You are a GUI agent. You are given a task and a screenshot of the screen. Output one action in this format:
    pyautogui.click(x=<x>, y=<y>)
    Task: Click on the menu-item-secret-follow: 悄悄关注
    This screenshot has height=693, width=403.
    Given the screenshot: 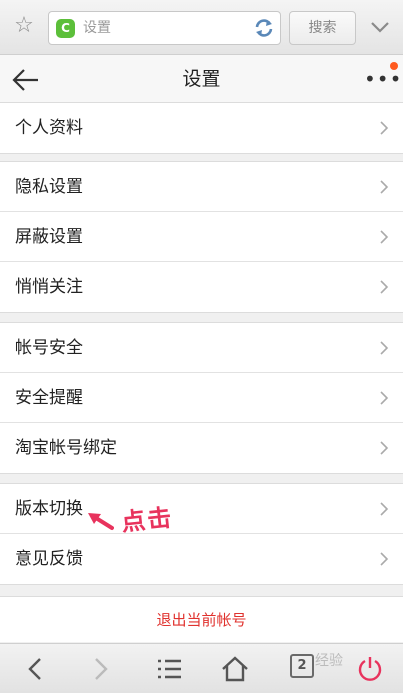 What is the action you would take?
    pyautogui.click(x=201, y=287)
    